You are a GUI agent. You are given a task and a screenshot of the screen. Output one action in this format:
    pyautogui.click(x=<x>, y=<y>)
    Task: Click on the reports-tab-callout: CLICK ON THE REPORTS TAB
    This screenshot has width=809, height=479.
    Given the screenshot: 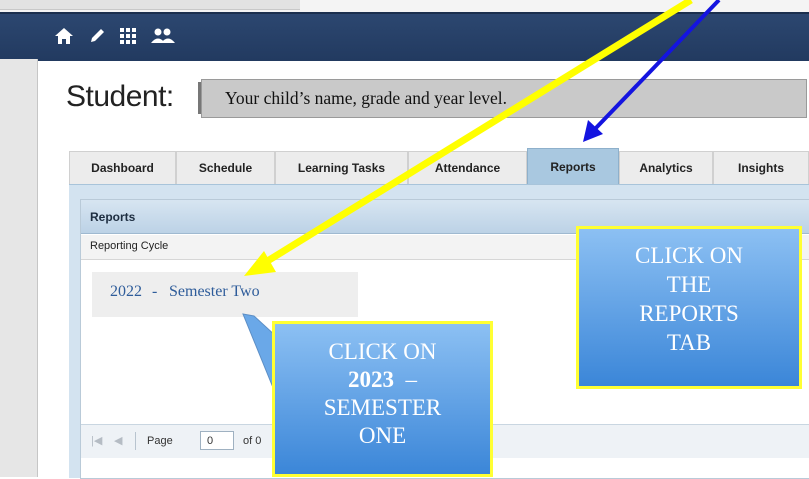 What is the action you would take?
    pyautogui.click(x=689, y=307)
    